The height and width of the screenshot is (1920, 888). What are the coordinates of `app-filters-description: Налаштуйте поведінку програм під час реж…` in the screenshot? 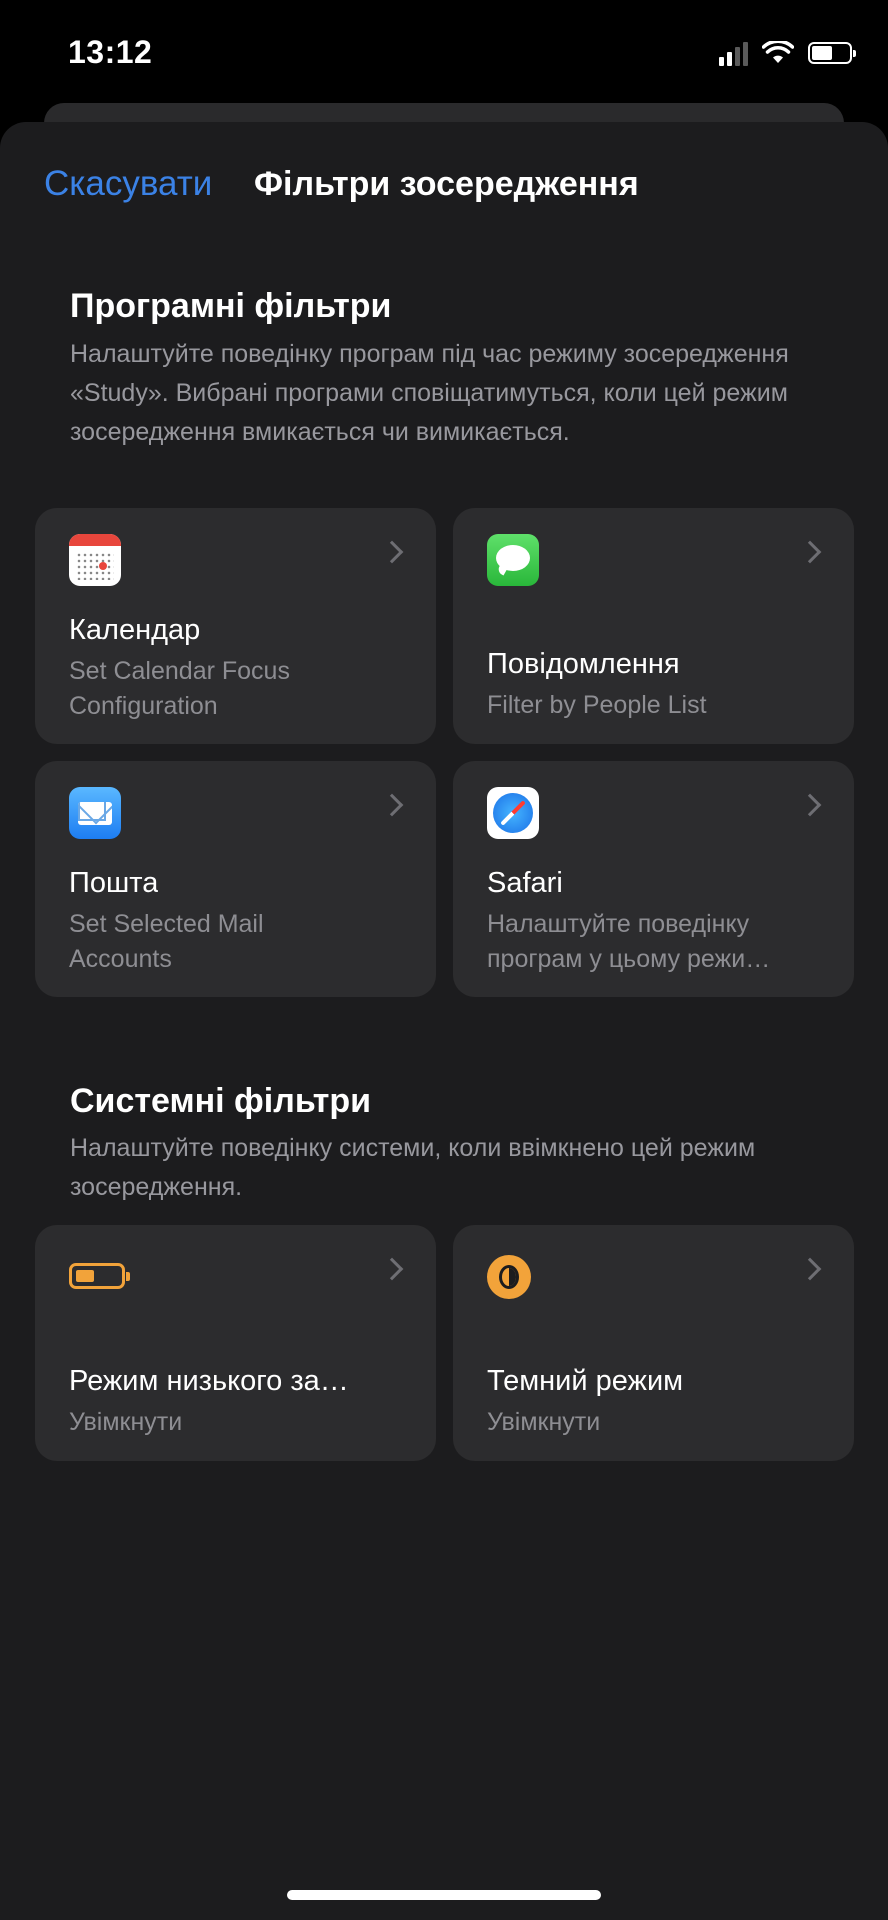 It's located at (429, 393).